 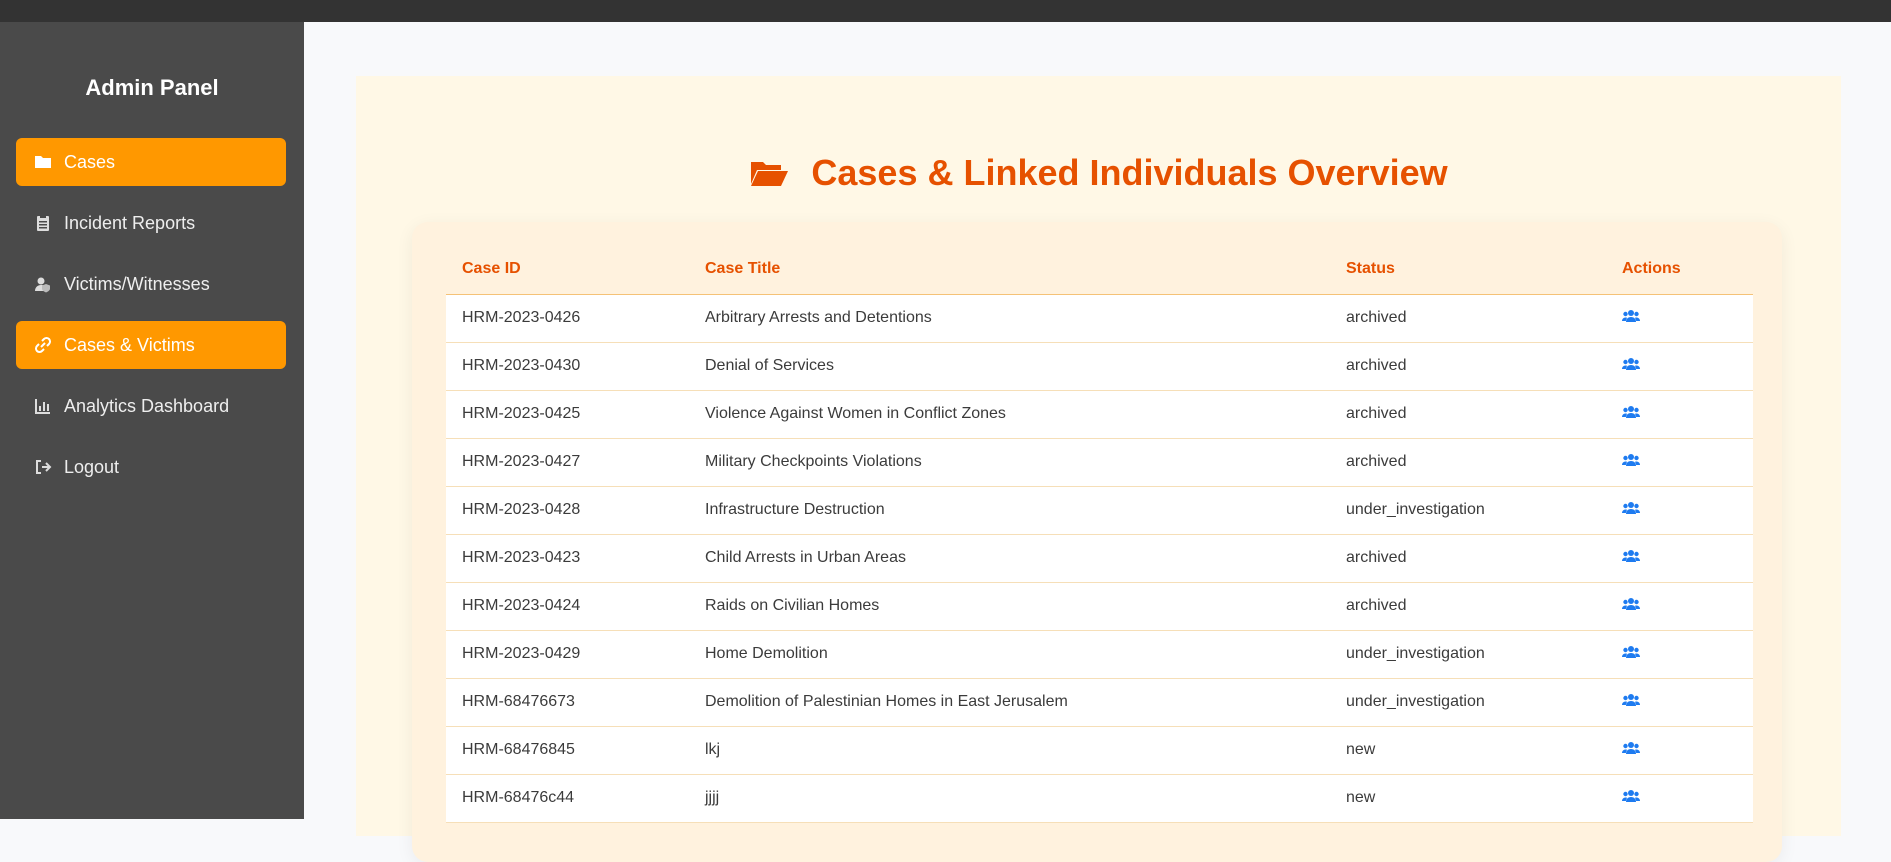 What do you see at coordinates (1009, 318) in the screenshot?
I see `cell-case-title: Arbitrary Arrests and Detentions` at bounding box center [1009, 318].